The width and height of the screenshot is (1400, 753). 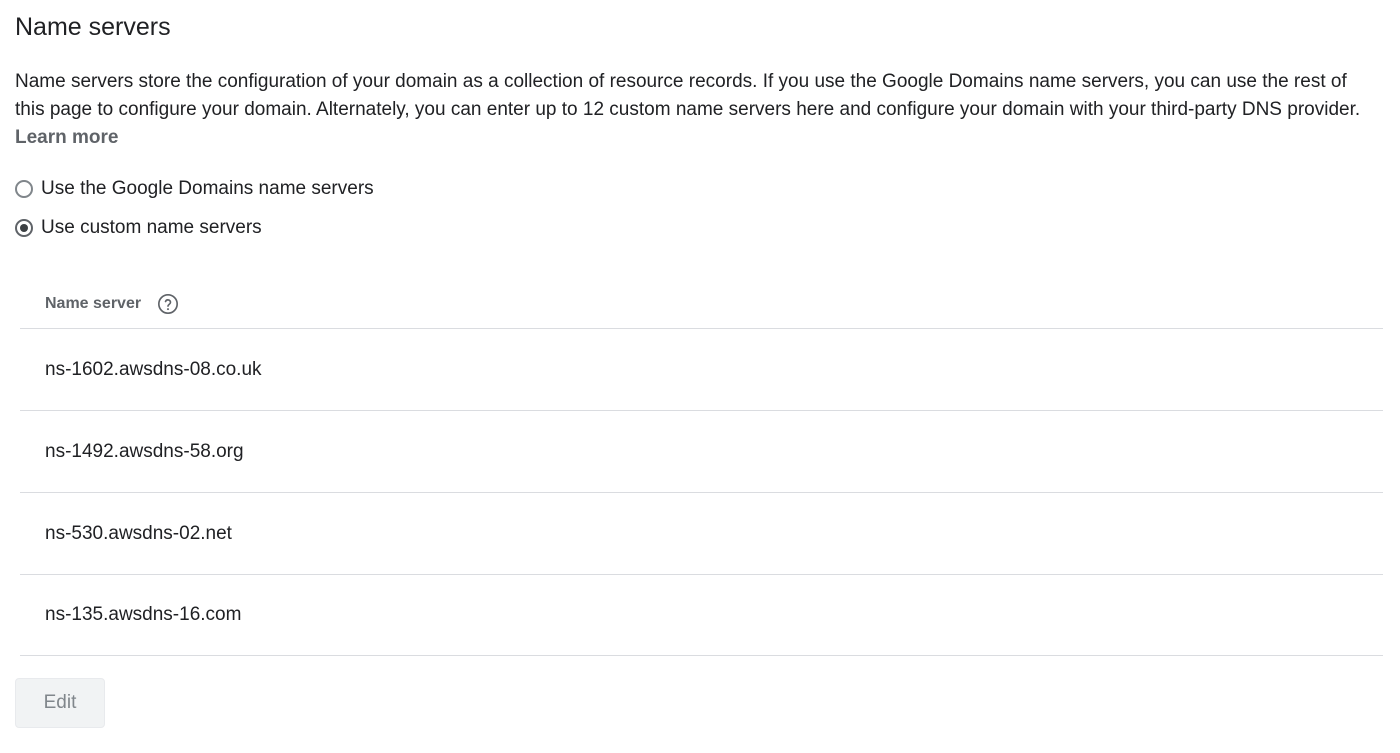 I want to click on edit-button: Edit, so click(x=60, y=703).